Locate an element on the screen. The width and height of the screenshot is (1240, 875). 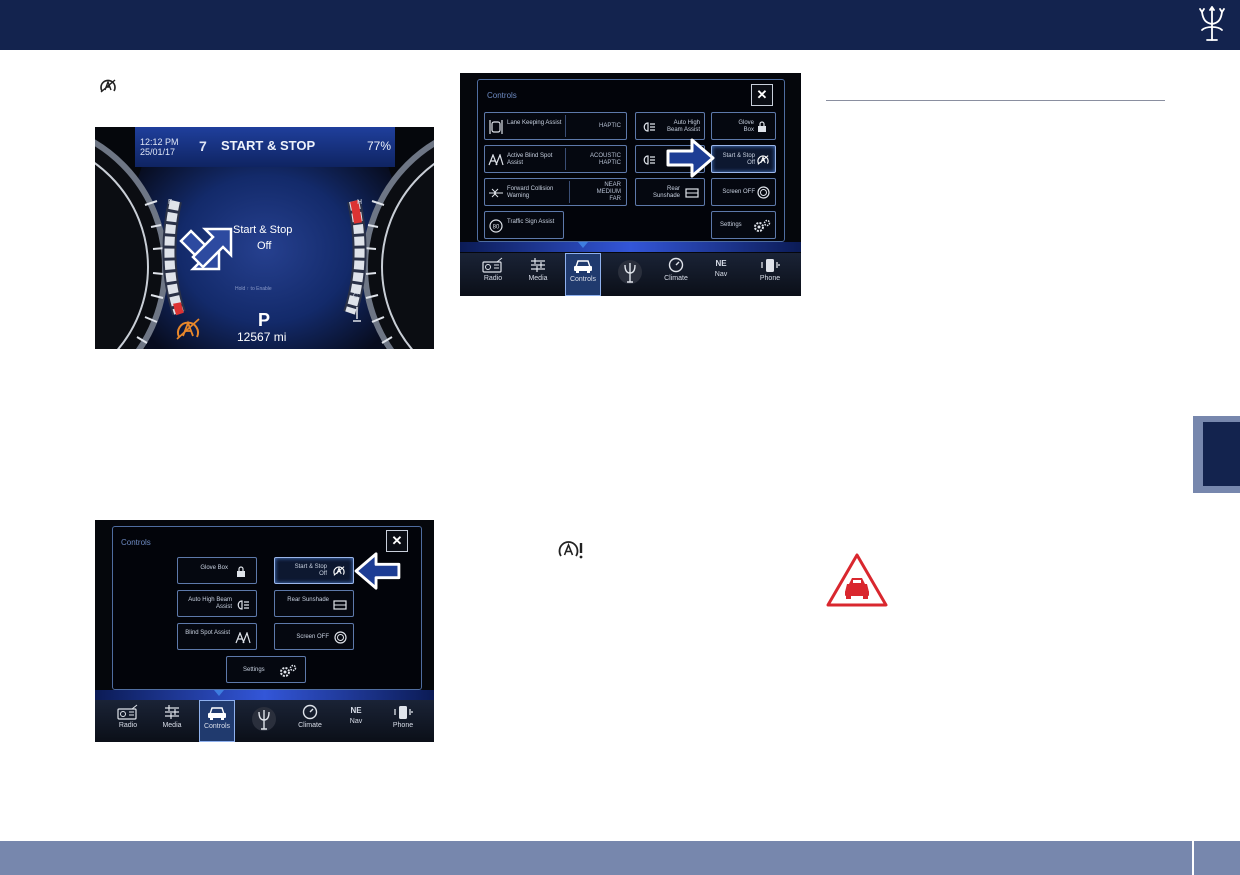
cluster-hint: Hold ↑ to Enable is located at coordinates (253, 289).